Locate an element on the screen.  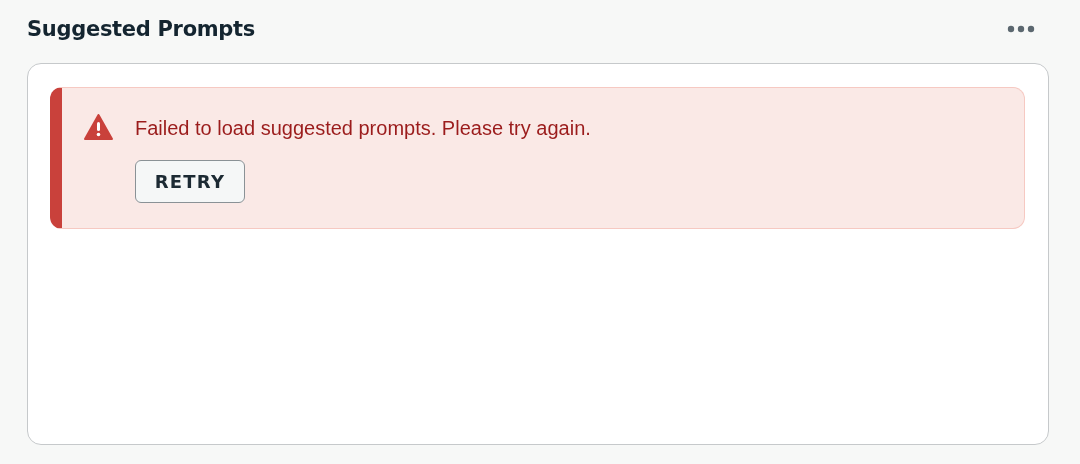
panel-title: Suggested Prompts is located at coordinates (141, 29).